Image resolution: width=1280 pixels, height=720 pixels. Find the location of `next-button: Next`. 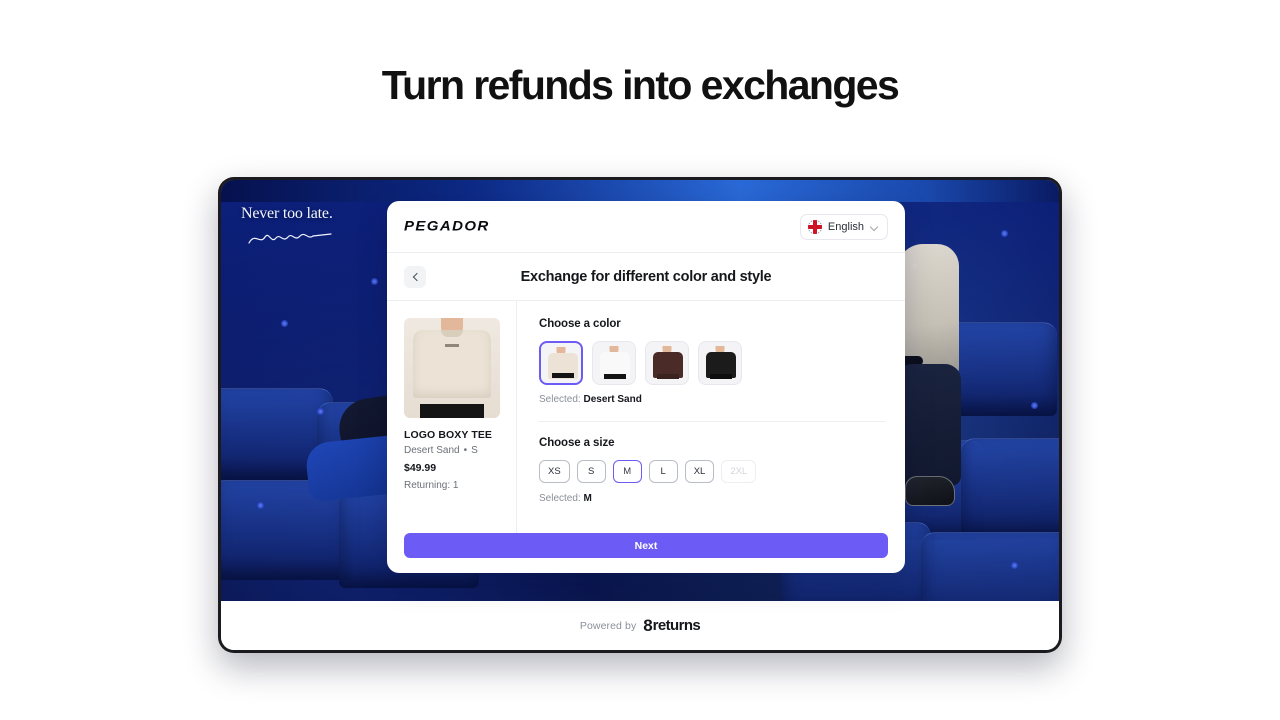

next-button: Next is located at coordinates (646, 545).